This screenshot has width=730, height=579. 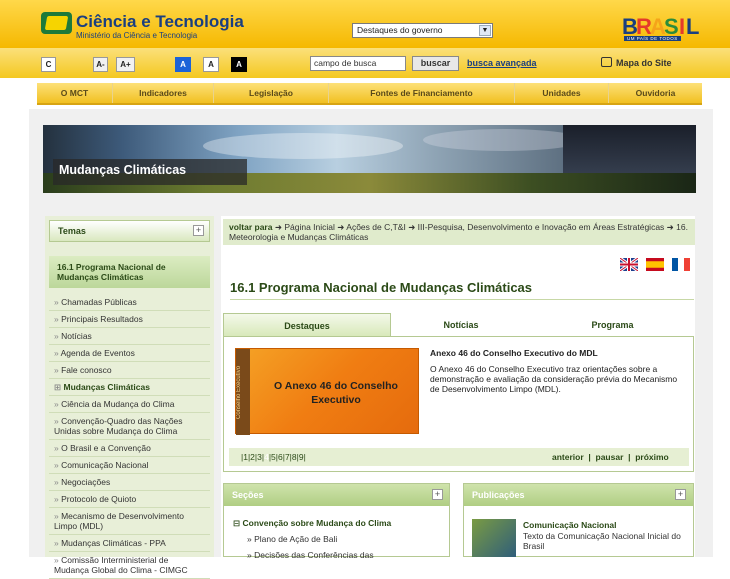 I want to click on uk-flag-icon, so click(x=629, y=264).